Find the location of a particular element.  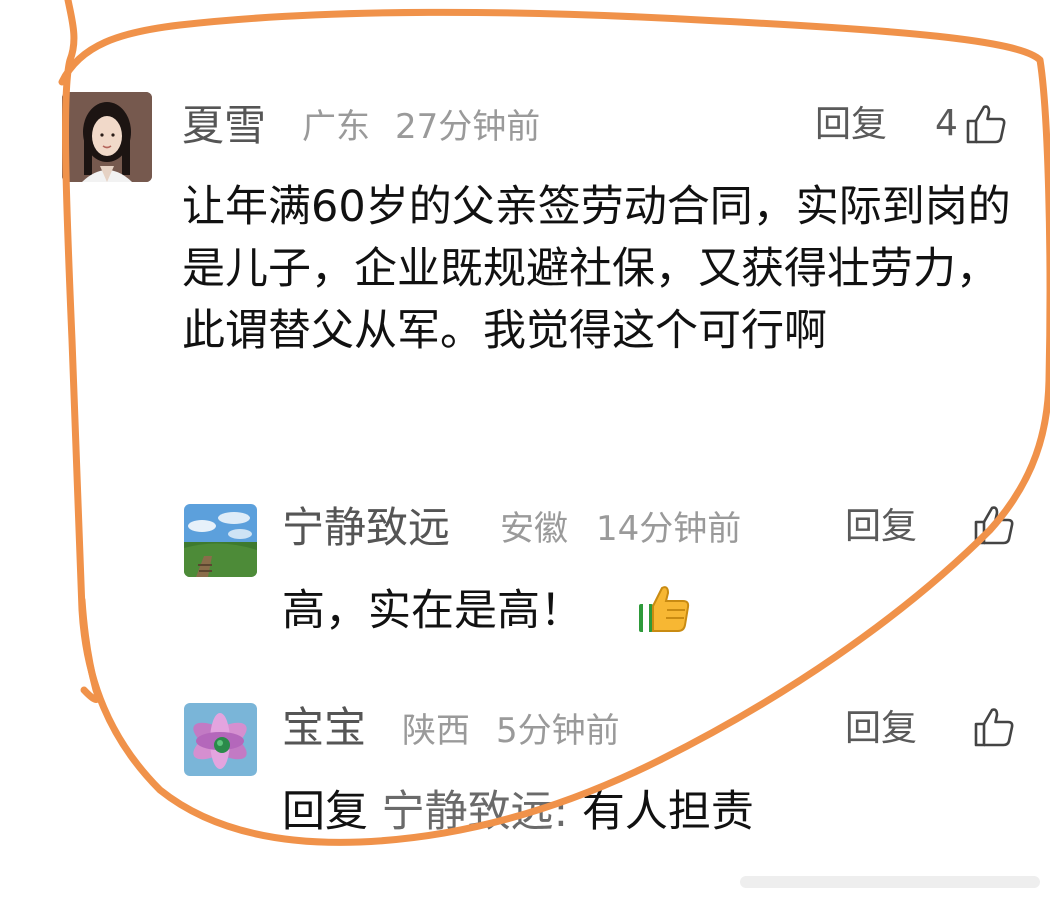

comment-time: 27分钟前 is located at coordinates (468, 127).